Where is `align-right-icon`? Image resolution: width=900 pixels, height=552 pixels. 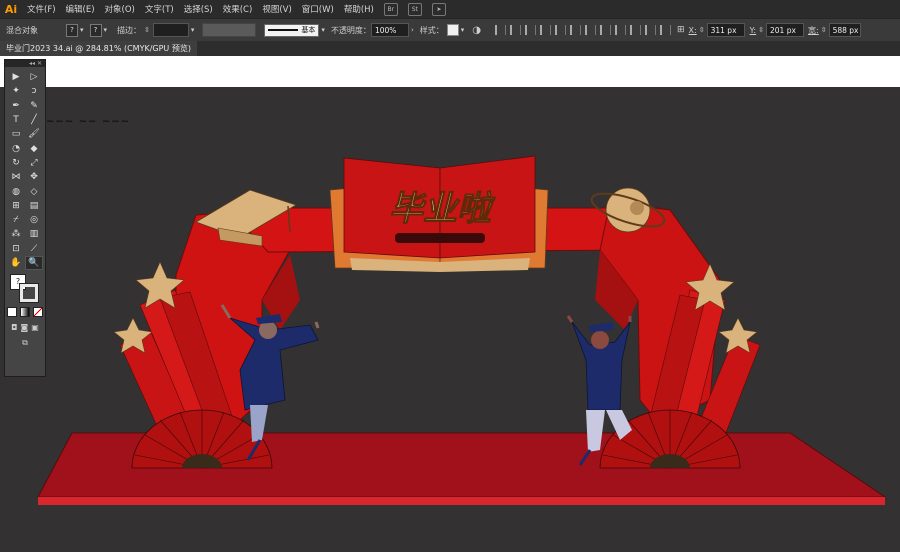
align-right-icon is located at coordinates (530, 30).